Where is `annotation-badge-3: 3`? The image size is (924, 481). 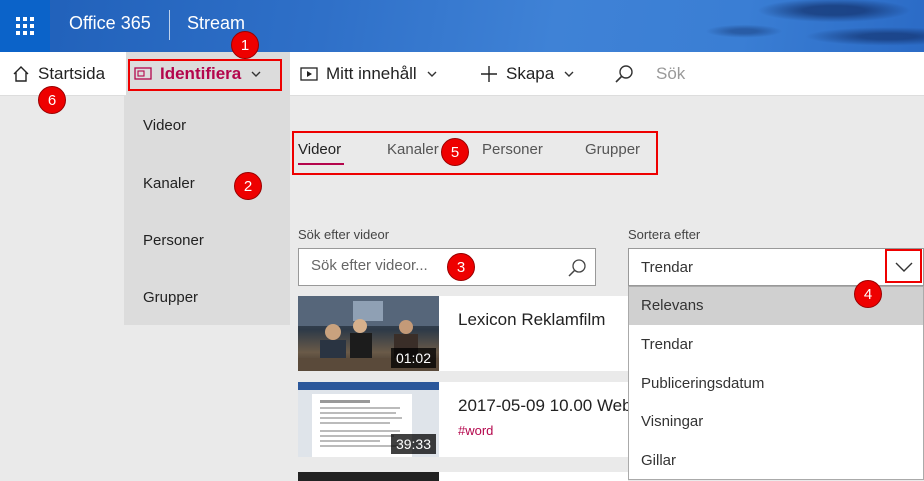 annotation-badge-3: 3 is located at coordinates (461, 267).